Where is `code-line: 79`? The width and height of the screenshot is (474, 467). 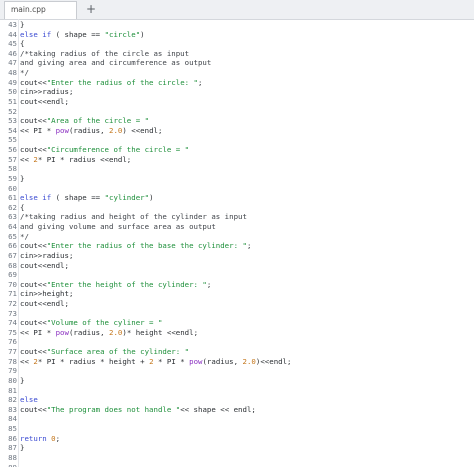 code-line: 79 is located at coordinates (237, 371).